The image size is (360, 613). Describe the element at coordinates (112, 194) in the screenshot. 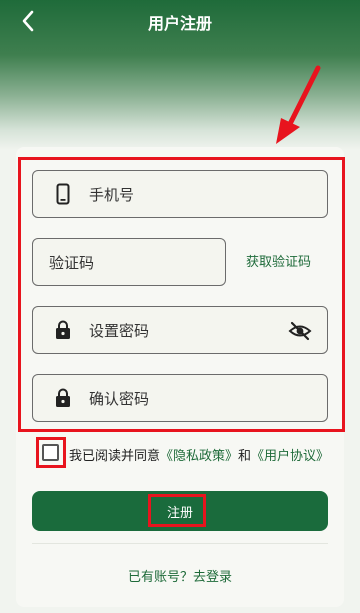

I see `phone-placeholder: 手机号` at that location.